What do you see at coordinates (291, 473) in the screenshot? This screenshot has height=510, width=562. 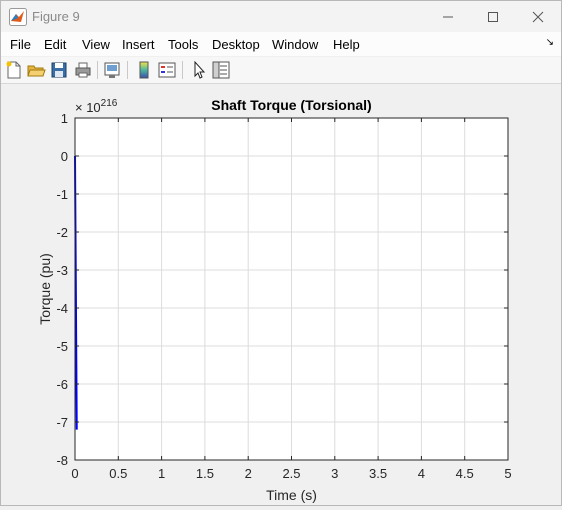 I see `x-tick-label: 2.5` at bounding box center [291, 473].